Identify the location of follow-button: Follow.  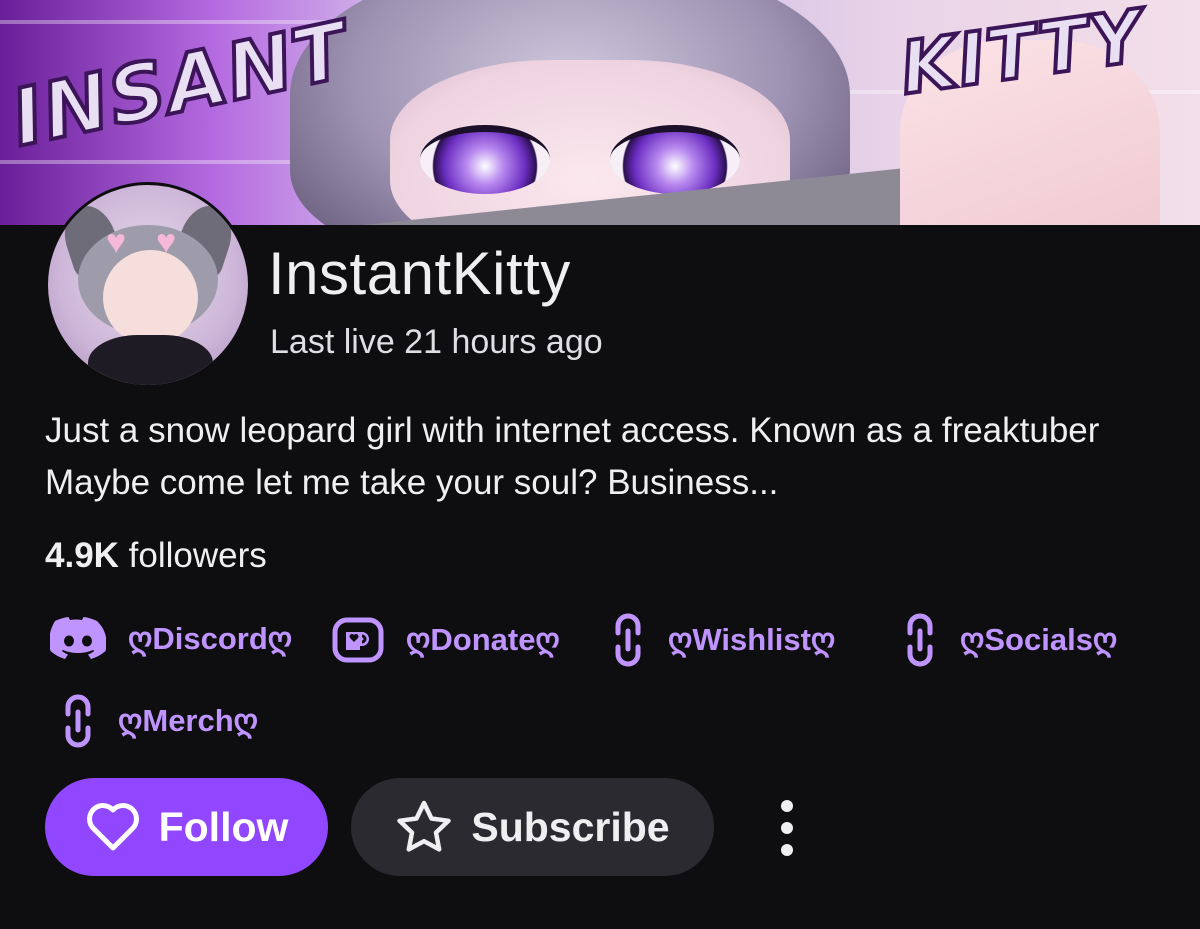
(186, 827).